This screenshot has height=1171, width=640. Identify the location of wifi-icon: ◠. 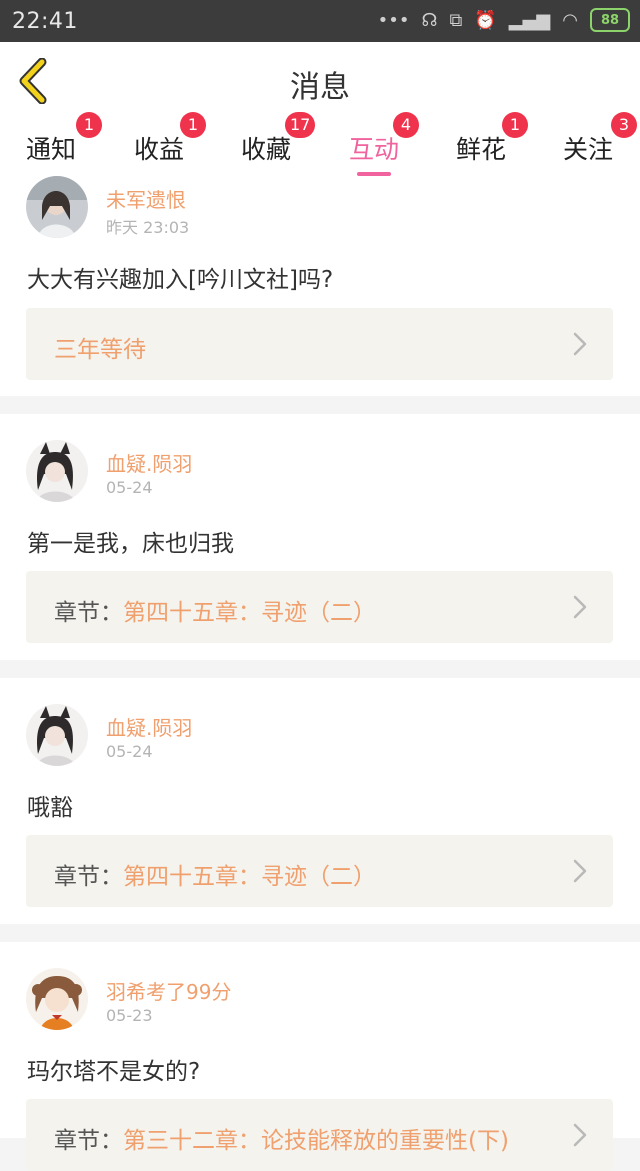
(570, 20).